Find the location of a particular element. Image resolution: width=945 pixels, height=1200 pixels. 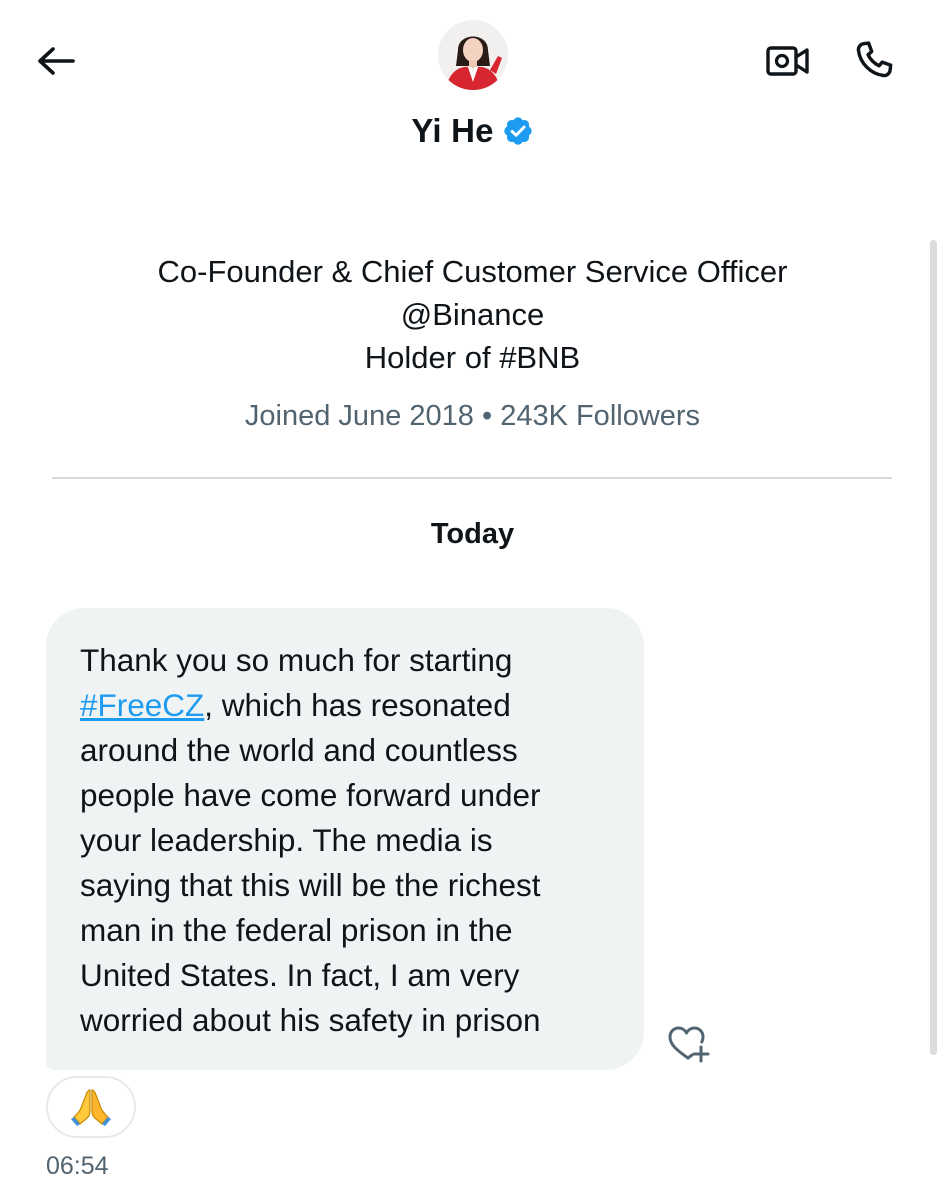

message-timestamp: 06:54 is located at coordinates (77, 1166).